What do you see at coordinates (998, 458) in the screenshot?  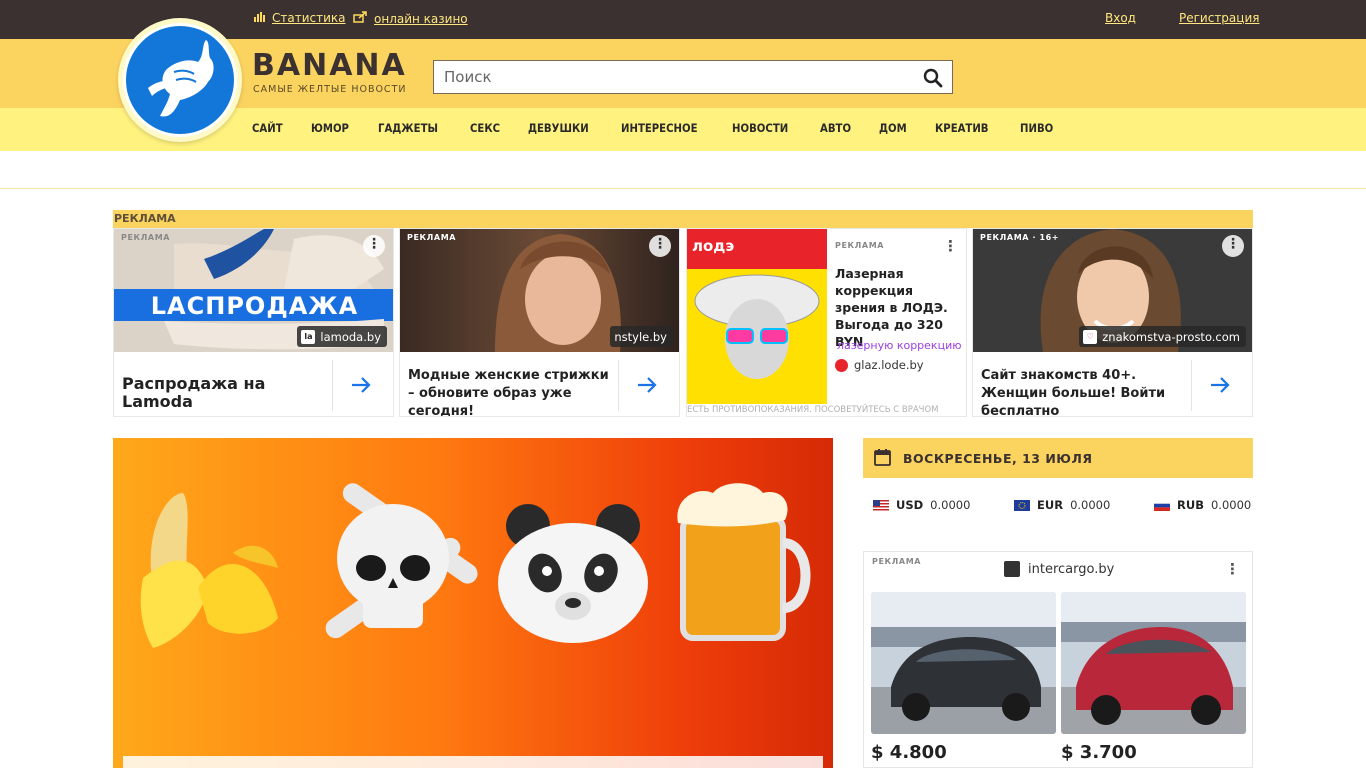 I see `current-date: ВОСКРЕСЕНЬЕ, 13 ИЮЛЯ` at bounding box center [998, 458].